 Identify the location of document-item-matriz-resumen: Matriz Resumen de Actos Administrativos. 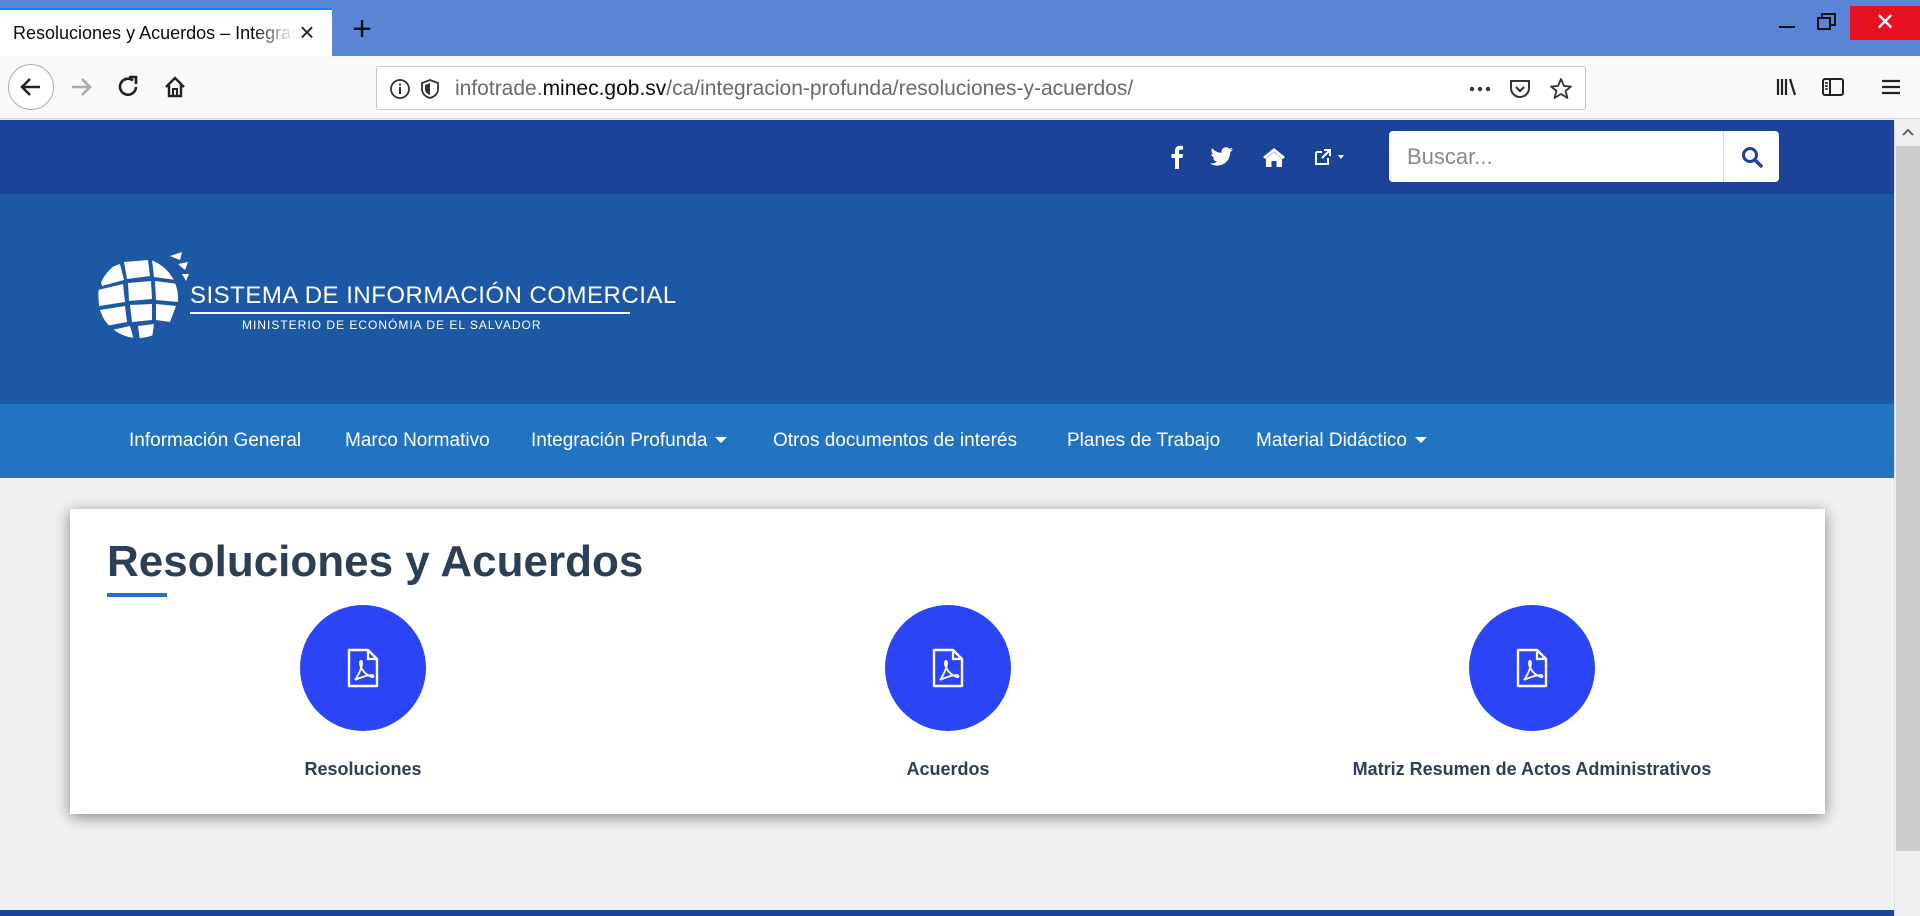
(1532, 700).